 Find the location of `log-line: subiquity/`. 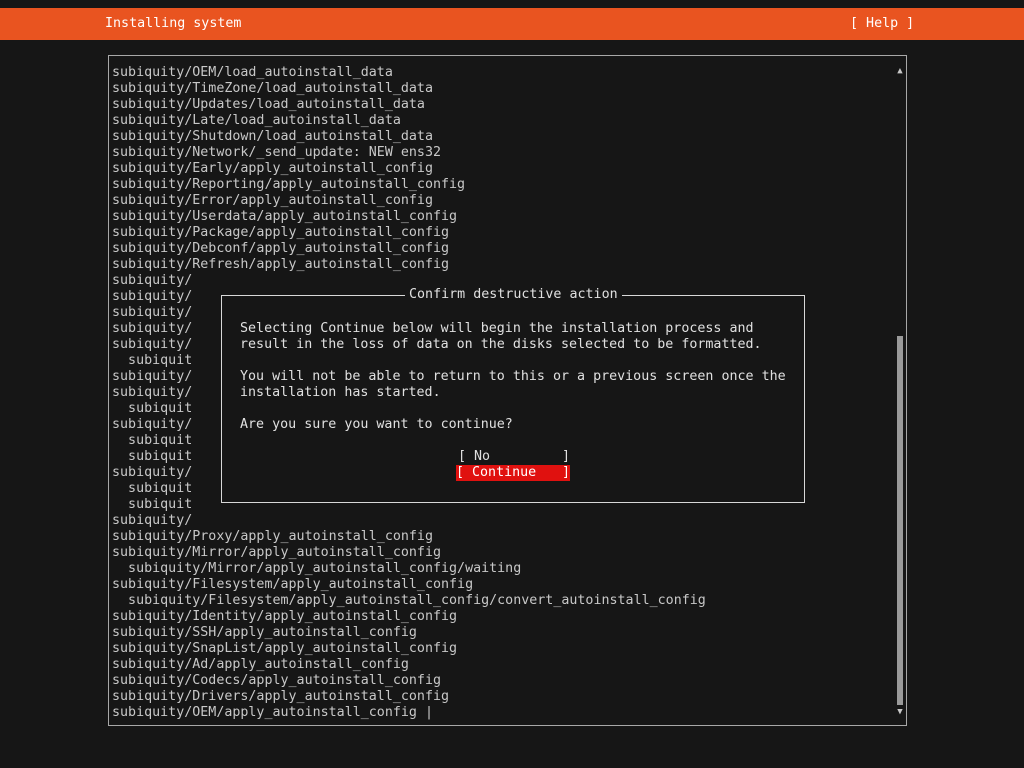

log-line: subiquity/ is located at coordinates (152, 520).